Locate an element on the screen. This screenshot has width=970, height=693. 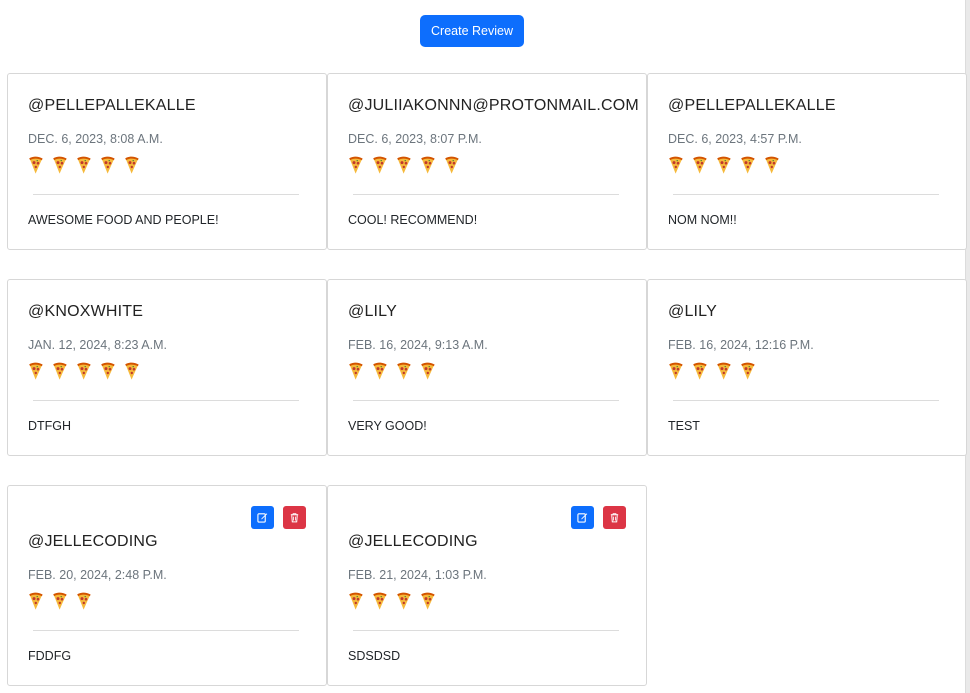
review-date: DEC. 6, 2023, 8:07 P.M. is located at coordinates (415, 139).